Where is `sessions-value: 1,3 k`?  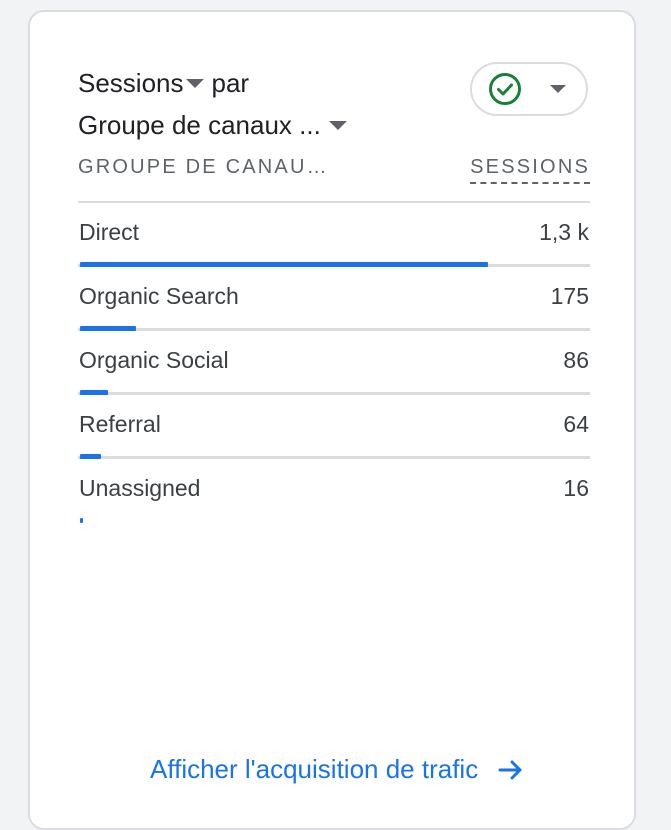 sessions-value: 1,3 k is located at coordinates (564, 232).